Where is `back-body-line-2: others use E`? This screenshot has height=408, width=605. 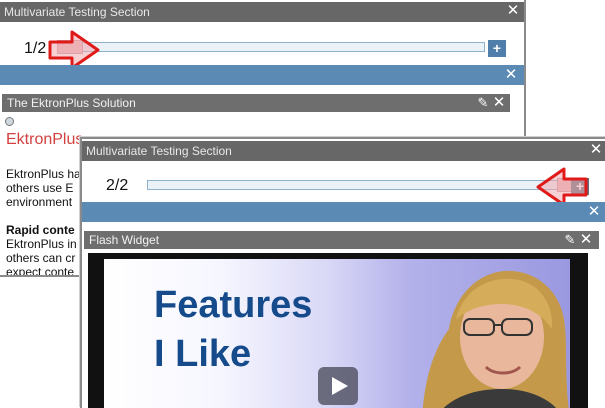 back-body-line-2: others use E is located at coordinates (40, 188).